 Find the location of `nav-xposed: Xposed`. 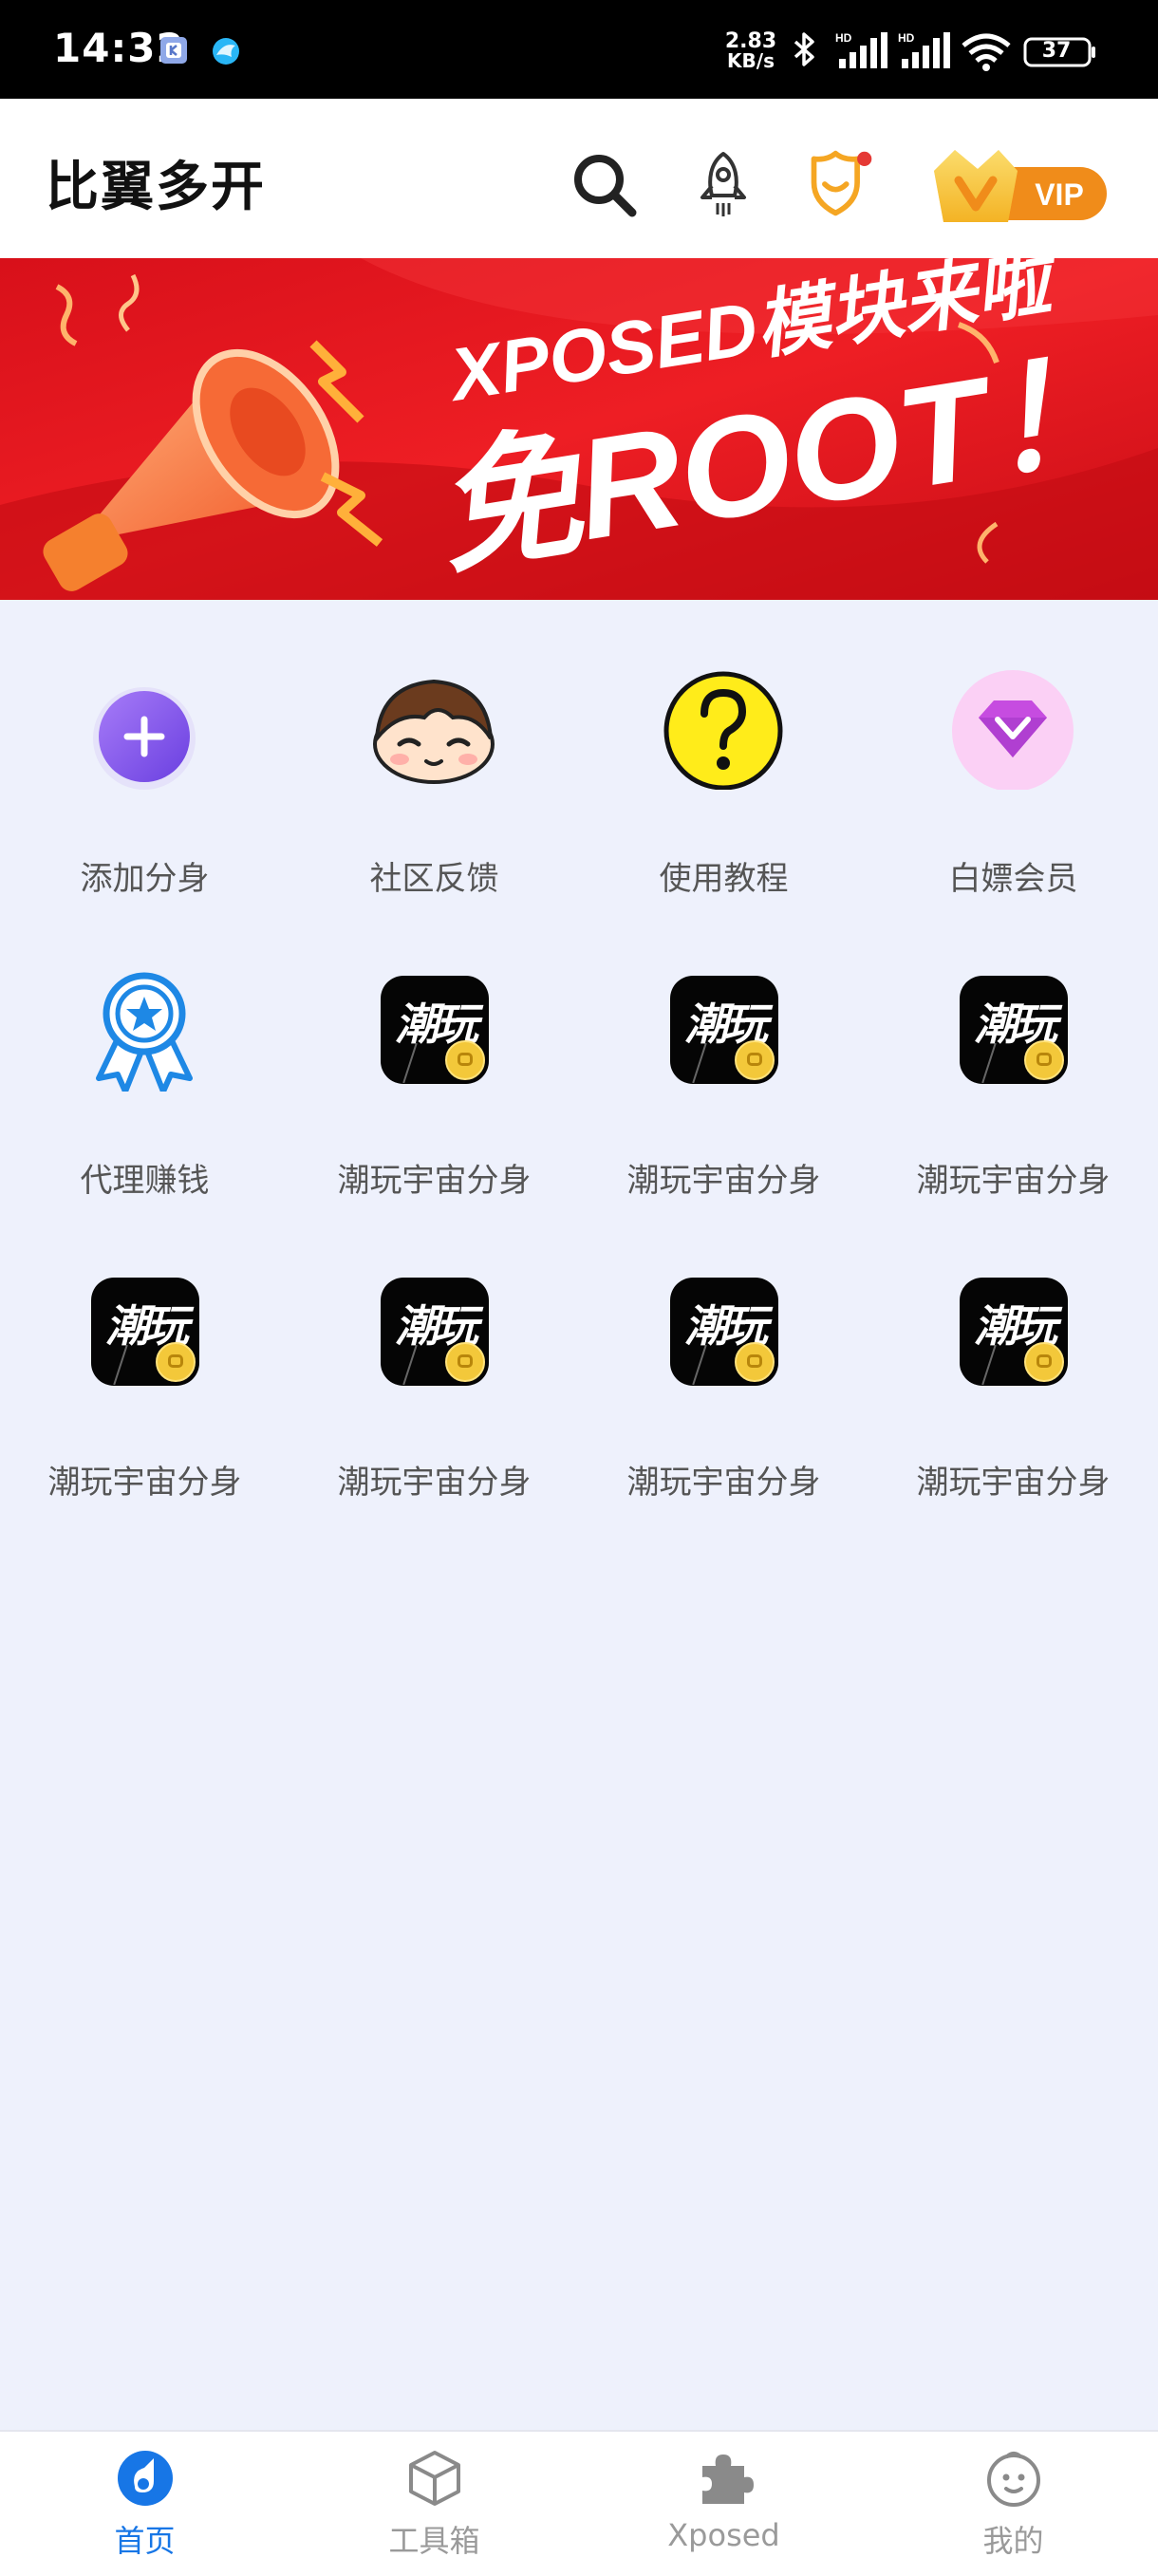

nav-xposed: Xposed is located at coordinates (723, 2504).